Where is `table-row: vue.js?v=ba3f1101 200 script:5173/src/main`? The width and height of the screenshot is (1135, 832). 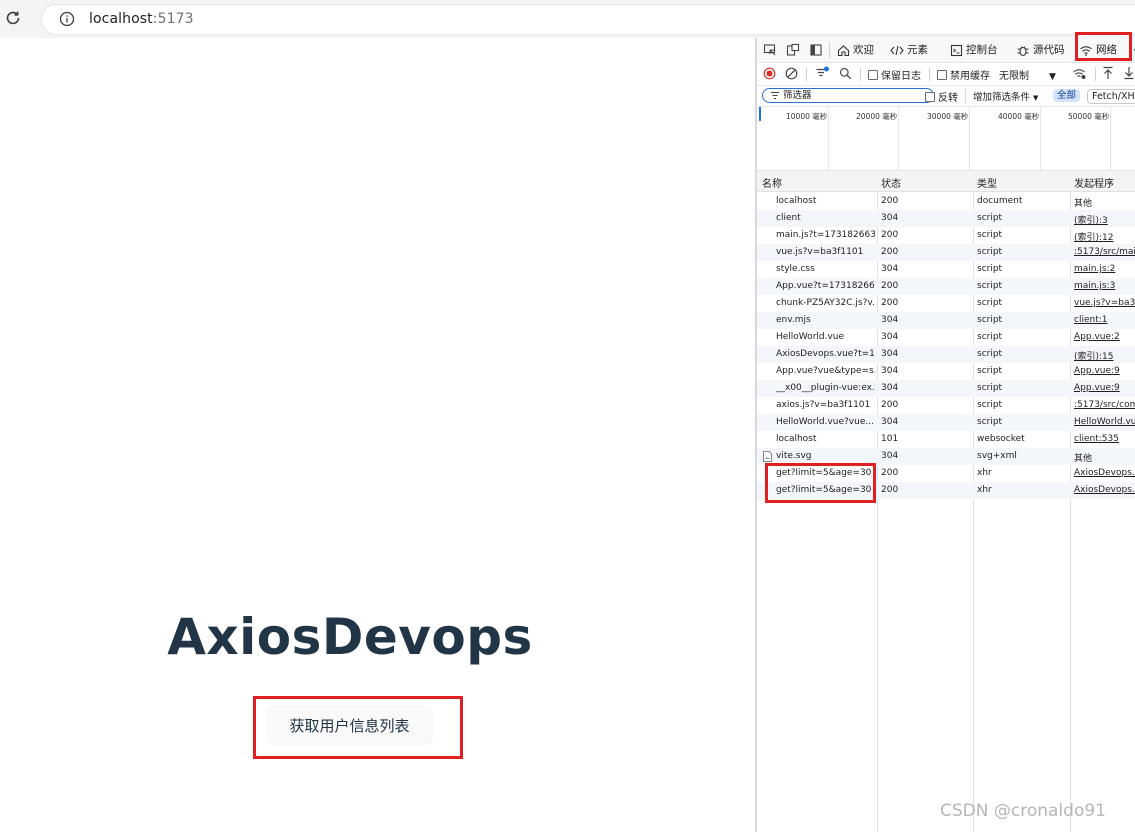
table-row: vue.js?v=ba3f1101 200 script:5173/src/main is located at coordinates (946, 252).